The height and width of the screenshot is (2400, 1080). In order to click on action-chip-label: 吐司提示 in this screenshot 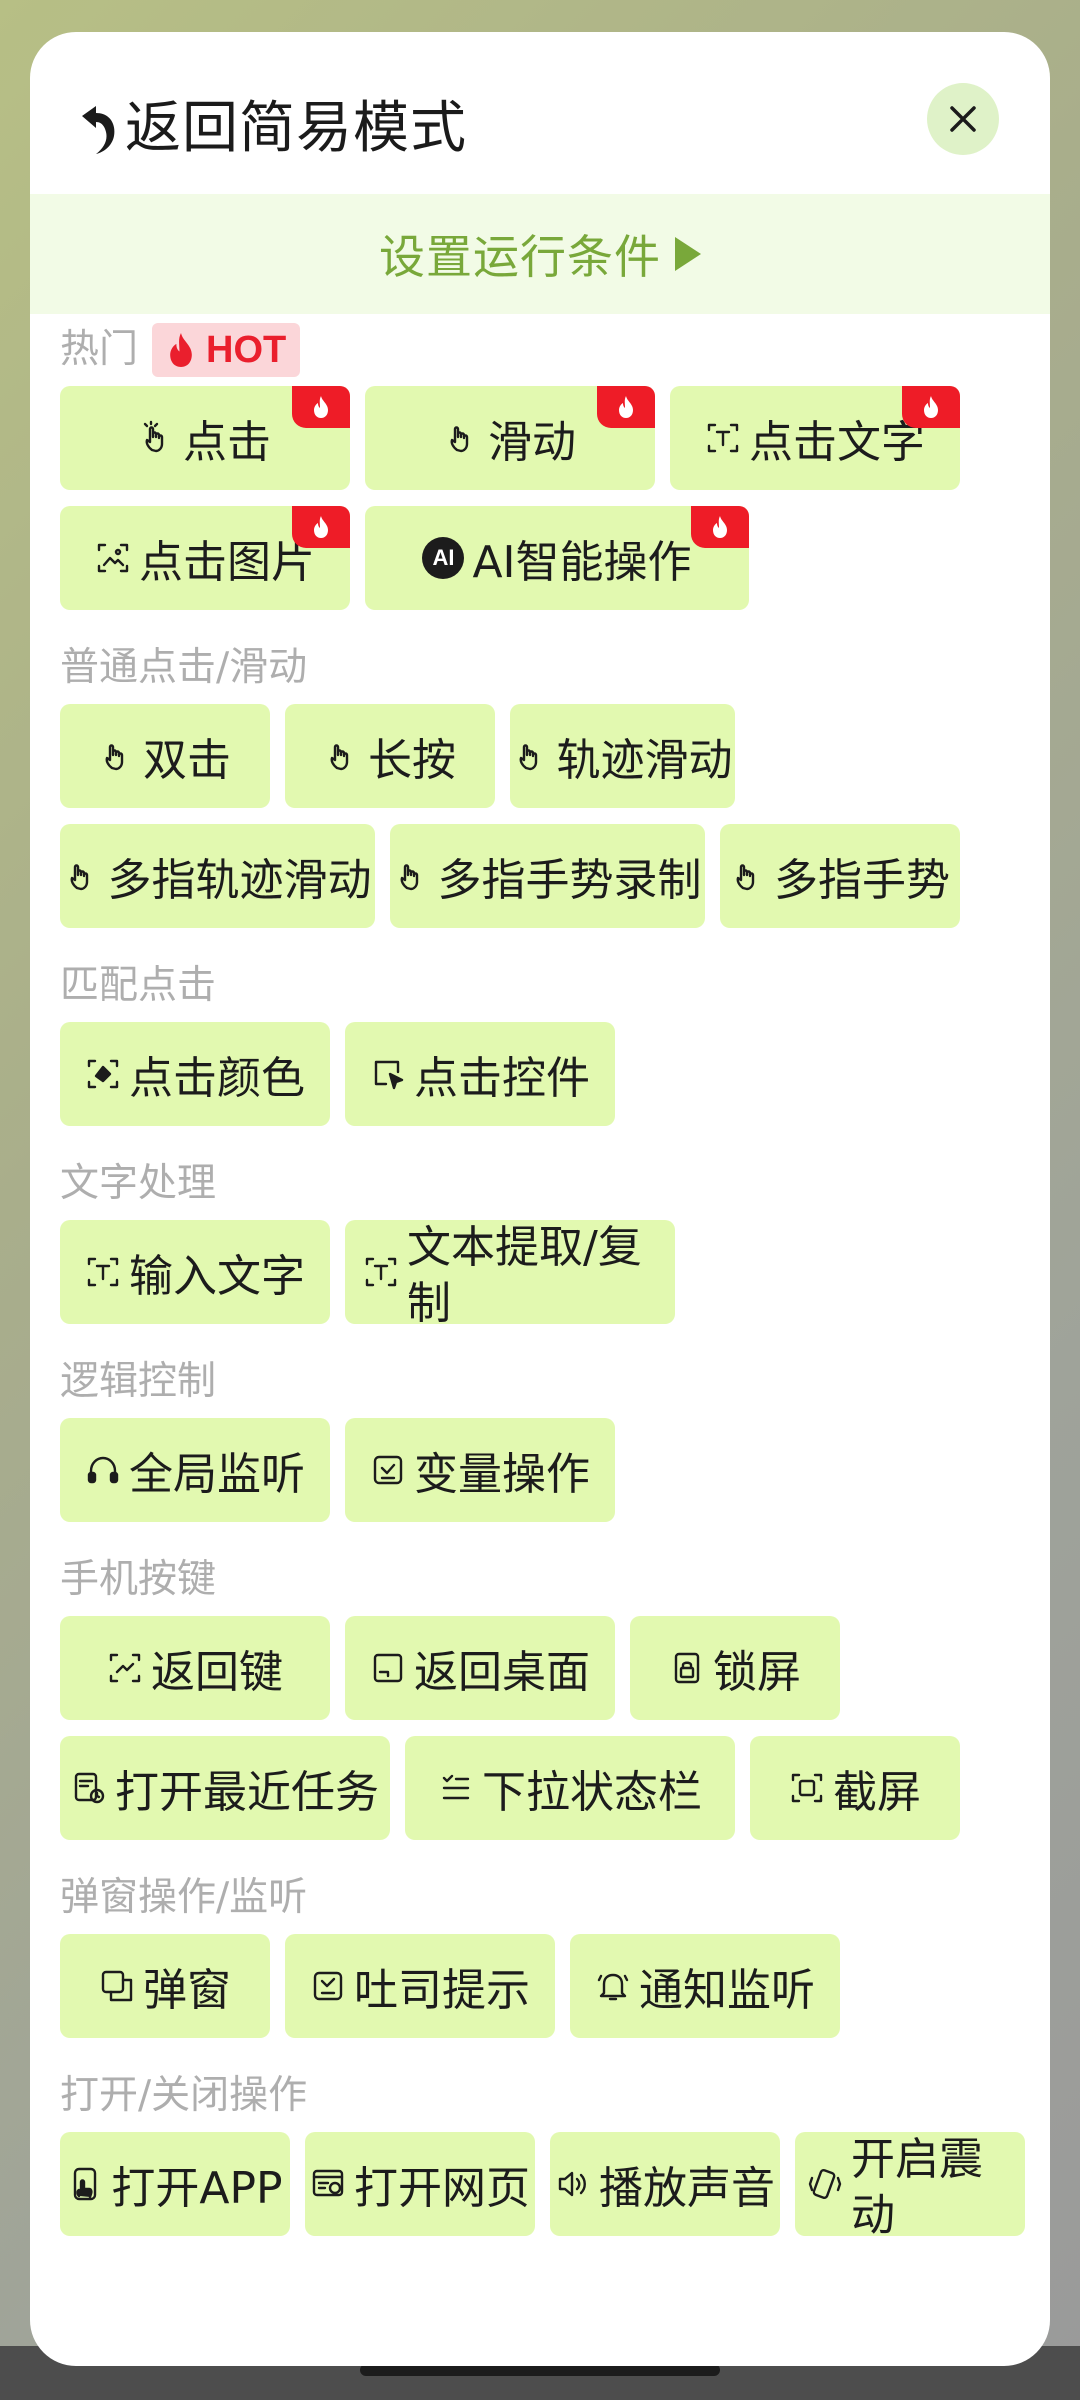, I will do `click(442, 1990)`.